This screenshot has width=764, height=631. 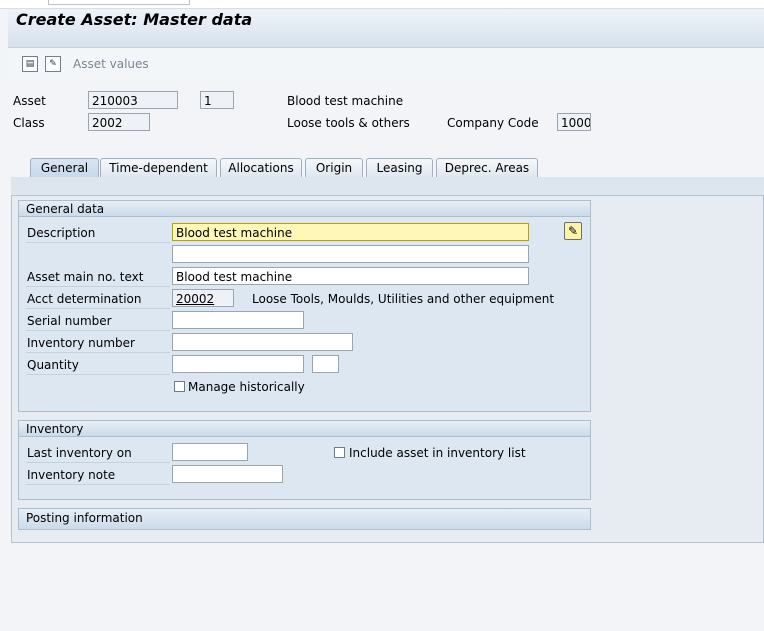 What do you see at coordinates (84, 299) in the screenshot?
I see `acct-determination-label: Acct determination` at bounding box center [84, 299].